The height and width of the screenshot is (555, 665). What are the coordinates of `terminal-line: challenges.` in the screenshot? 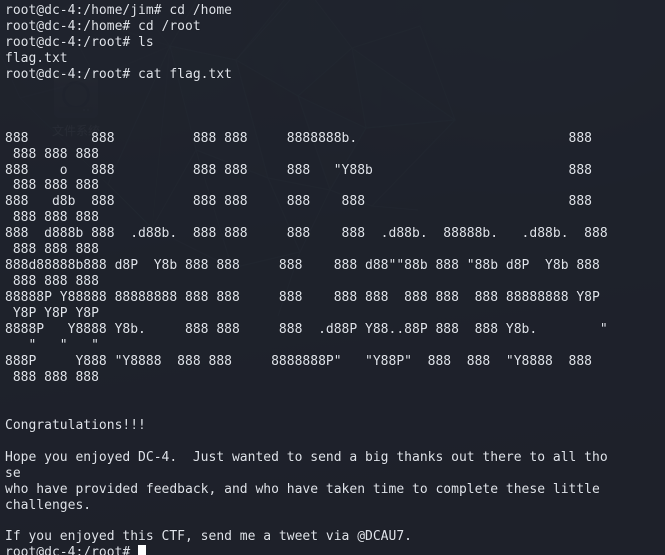 It's located at (48, 505).